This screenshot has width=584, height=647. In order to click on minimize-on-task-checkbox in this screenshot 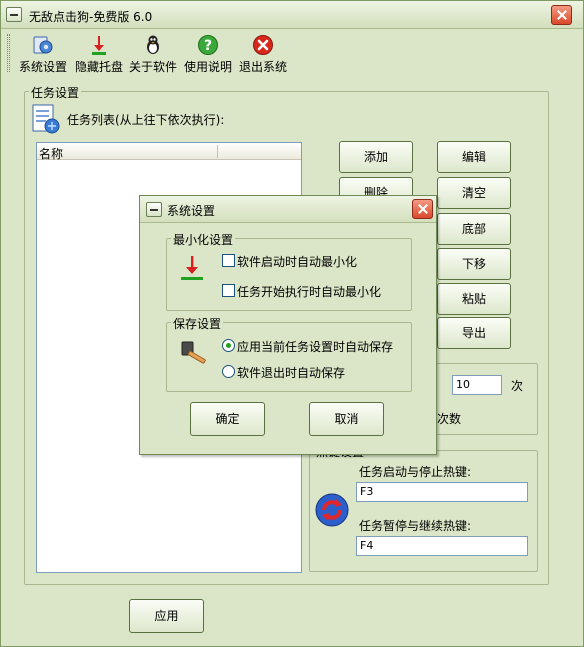, I will do `click(228, 290)`.